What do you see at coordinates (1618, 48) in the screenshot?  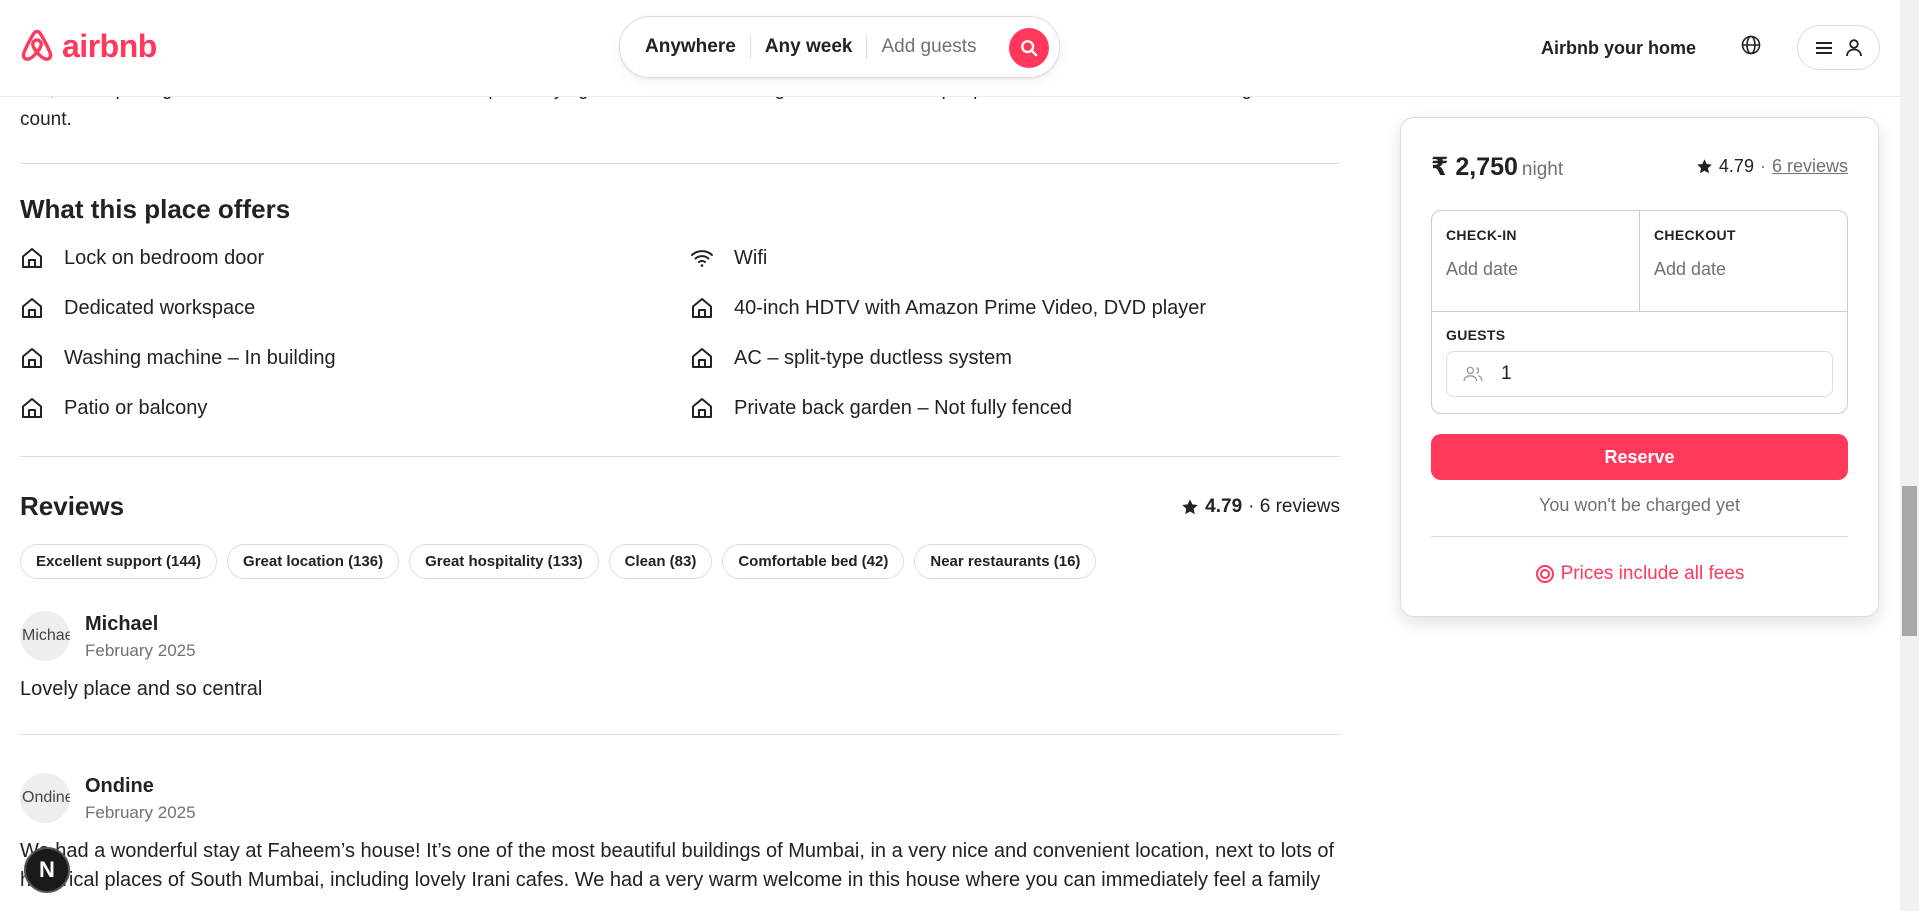 I see `airbnb-your-home-link: Airbnb your home` at bounding box center [1618, 48].